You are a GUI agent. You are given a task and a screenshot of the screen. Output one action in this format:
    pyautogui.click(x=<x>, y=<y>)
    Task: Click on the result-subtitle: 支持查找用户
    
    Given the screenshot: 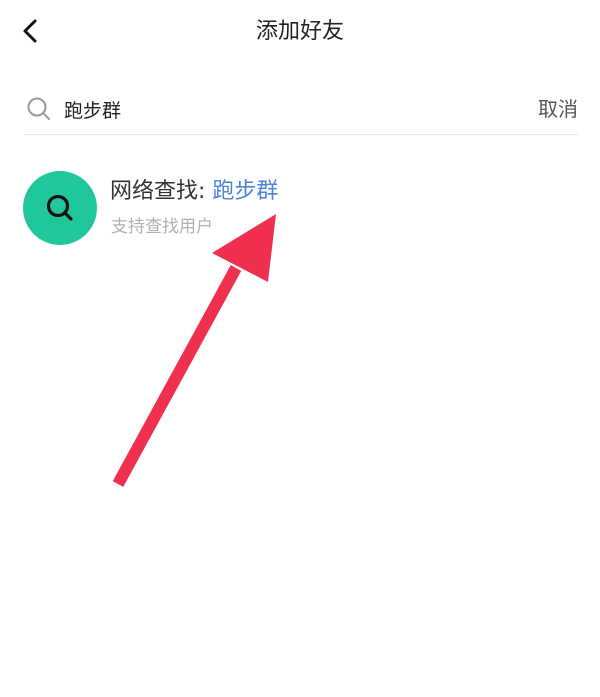 What is the action you would take?
    pyautogui.click(x=162, y=227)
    